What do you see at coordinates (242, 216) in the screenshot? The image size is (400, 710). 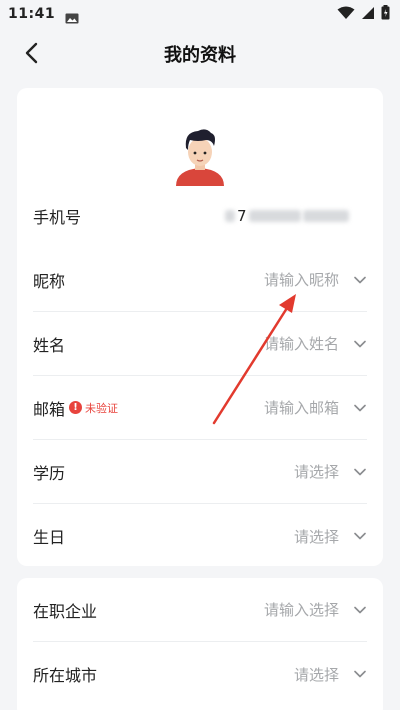 I see `phone-value-digit: 7` at bounding box center [242, 216].